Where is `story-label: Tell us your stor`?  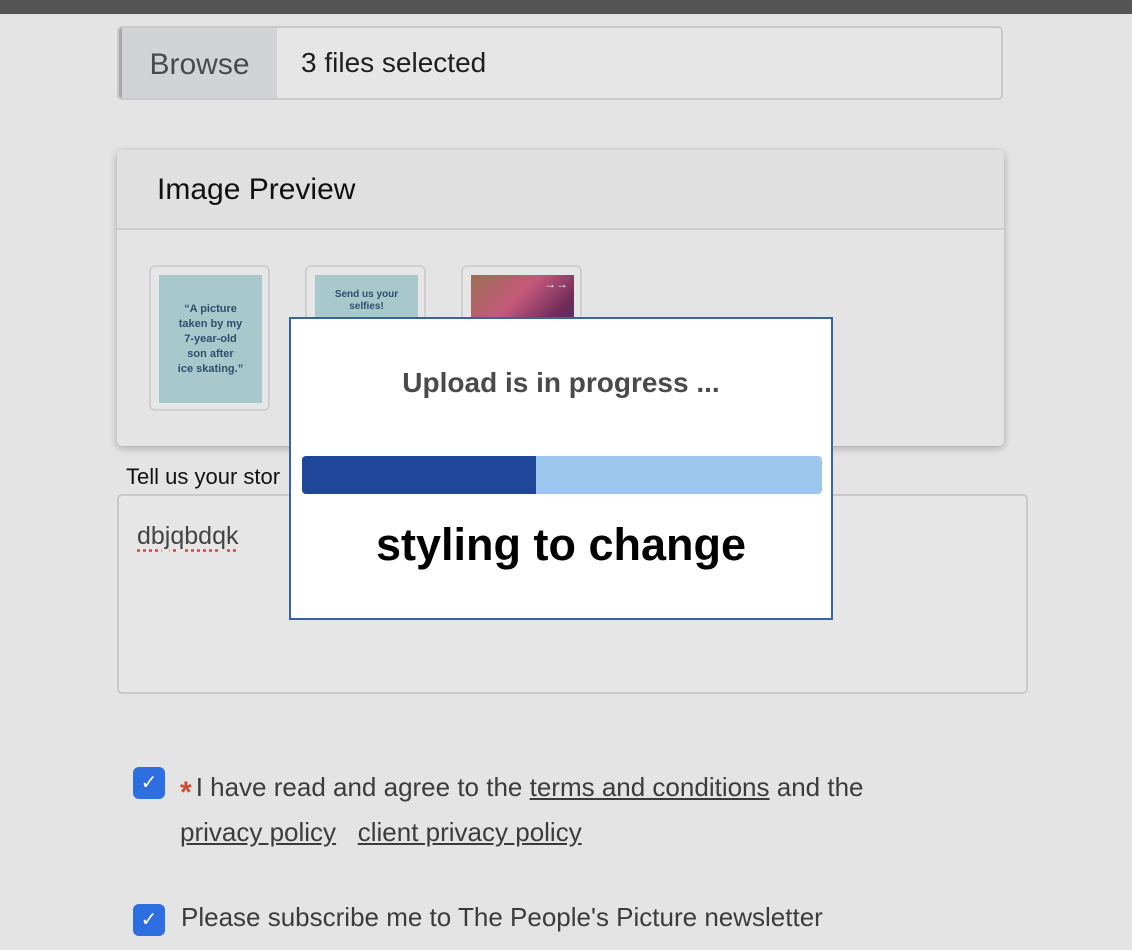
story-label: Tell us your stor is located at coordinates (203, 476).